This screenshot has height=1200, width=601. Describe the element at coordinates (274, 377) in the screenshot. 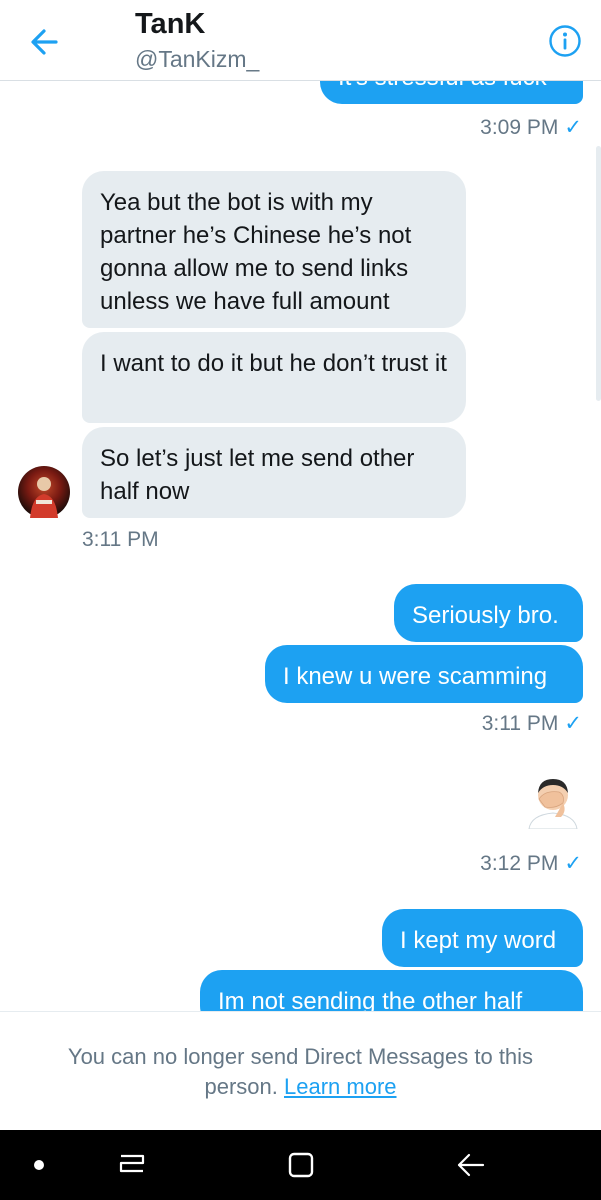

I see `message-incoming: I want to do it but he don’t trust it` at that location.